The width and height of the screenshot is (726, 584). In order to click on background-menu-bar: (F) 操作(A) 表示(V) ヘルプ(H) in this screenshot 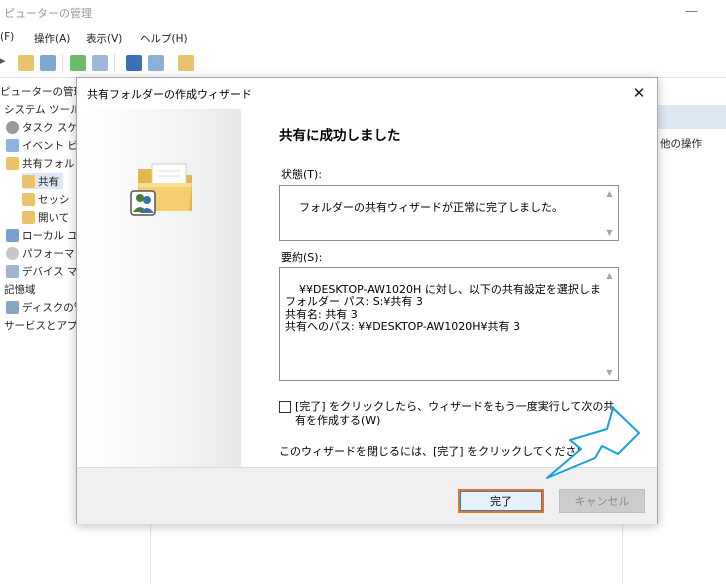, I will do `click(363, 38)`.